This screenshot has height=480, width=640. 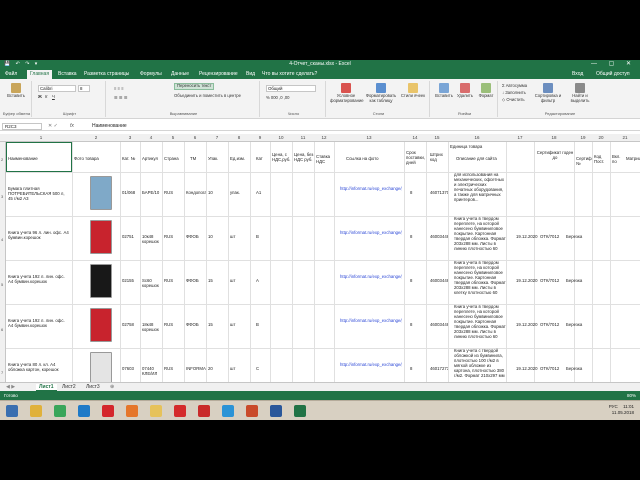 I want to click on header-cell: Вкл. по, so click(x=619, y=159).